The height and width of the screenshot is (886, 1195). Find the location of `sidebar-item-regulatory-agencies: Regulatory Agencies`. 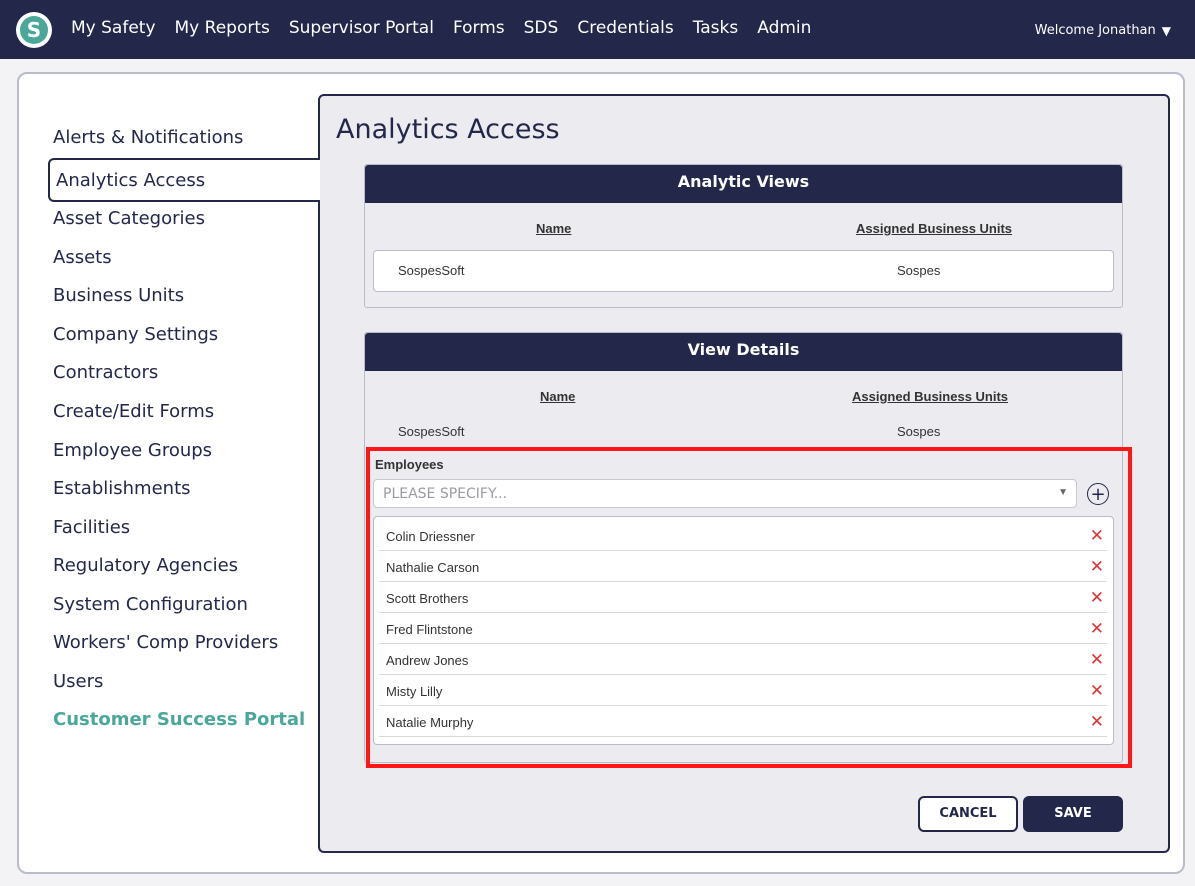

sidebar-item-regulatory-agencies: Regulatory Agencies is located at coordinates (145, 565).